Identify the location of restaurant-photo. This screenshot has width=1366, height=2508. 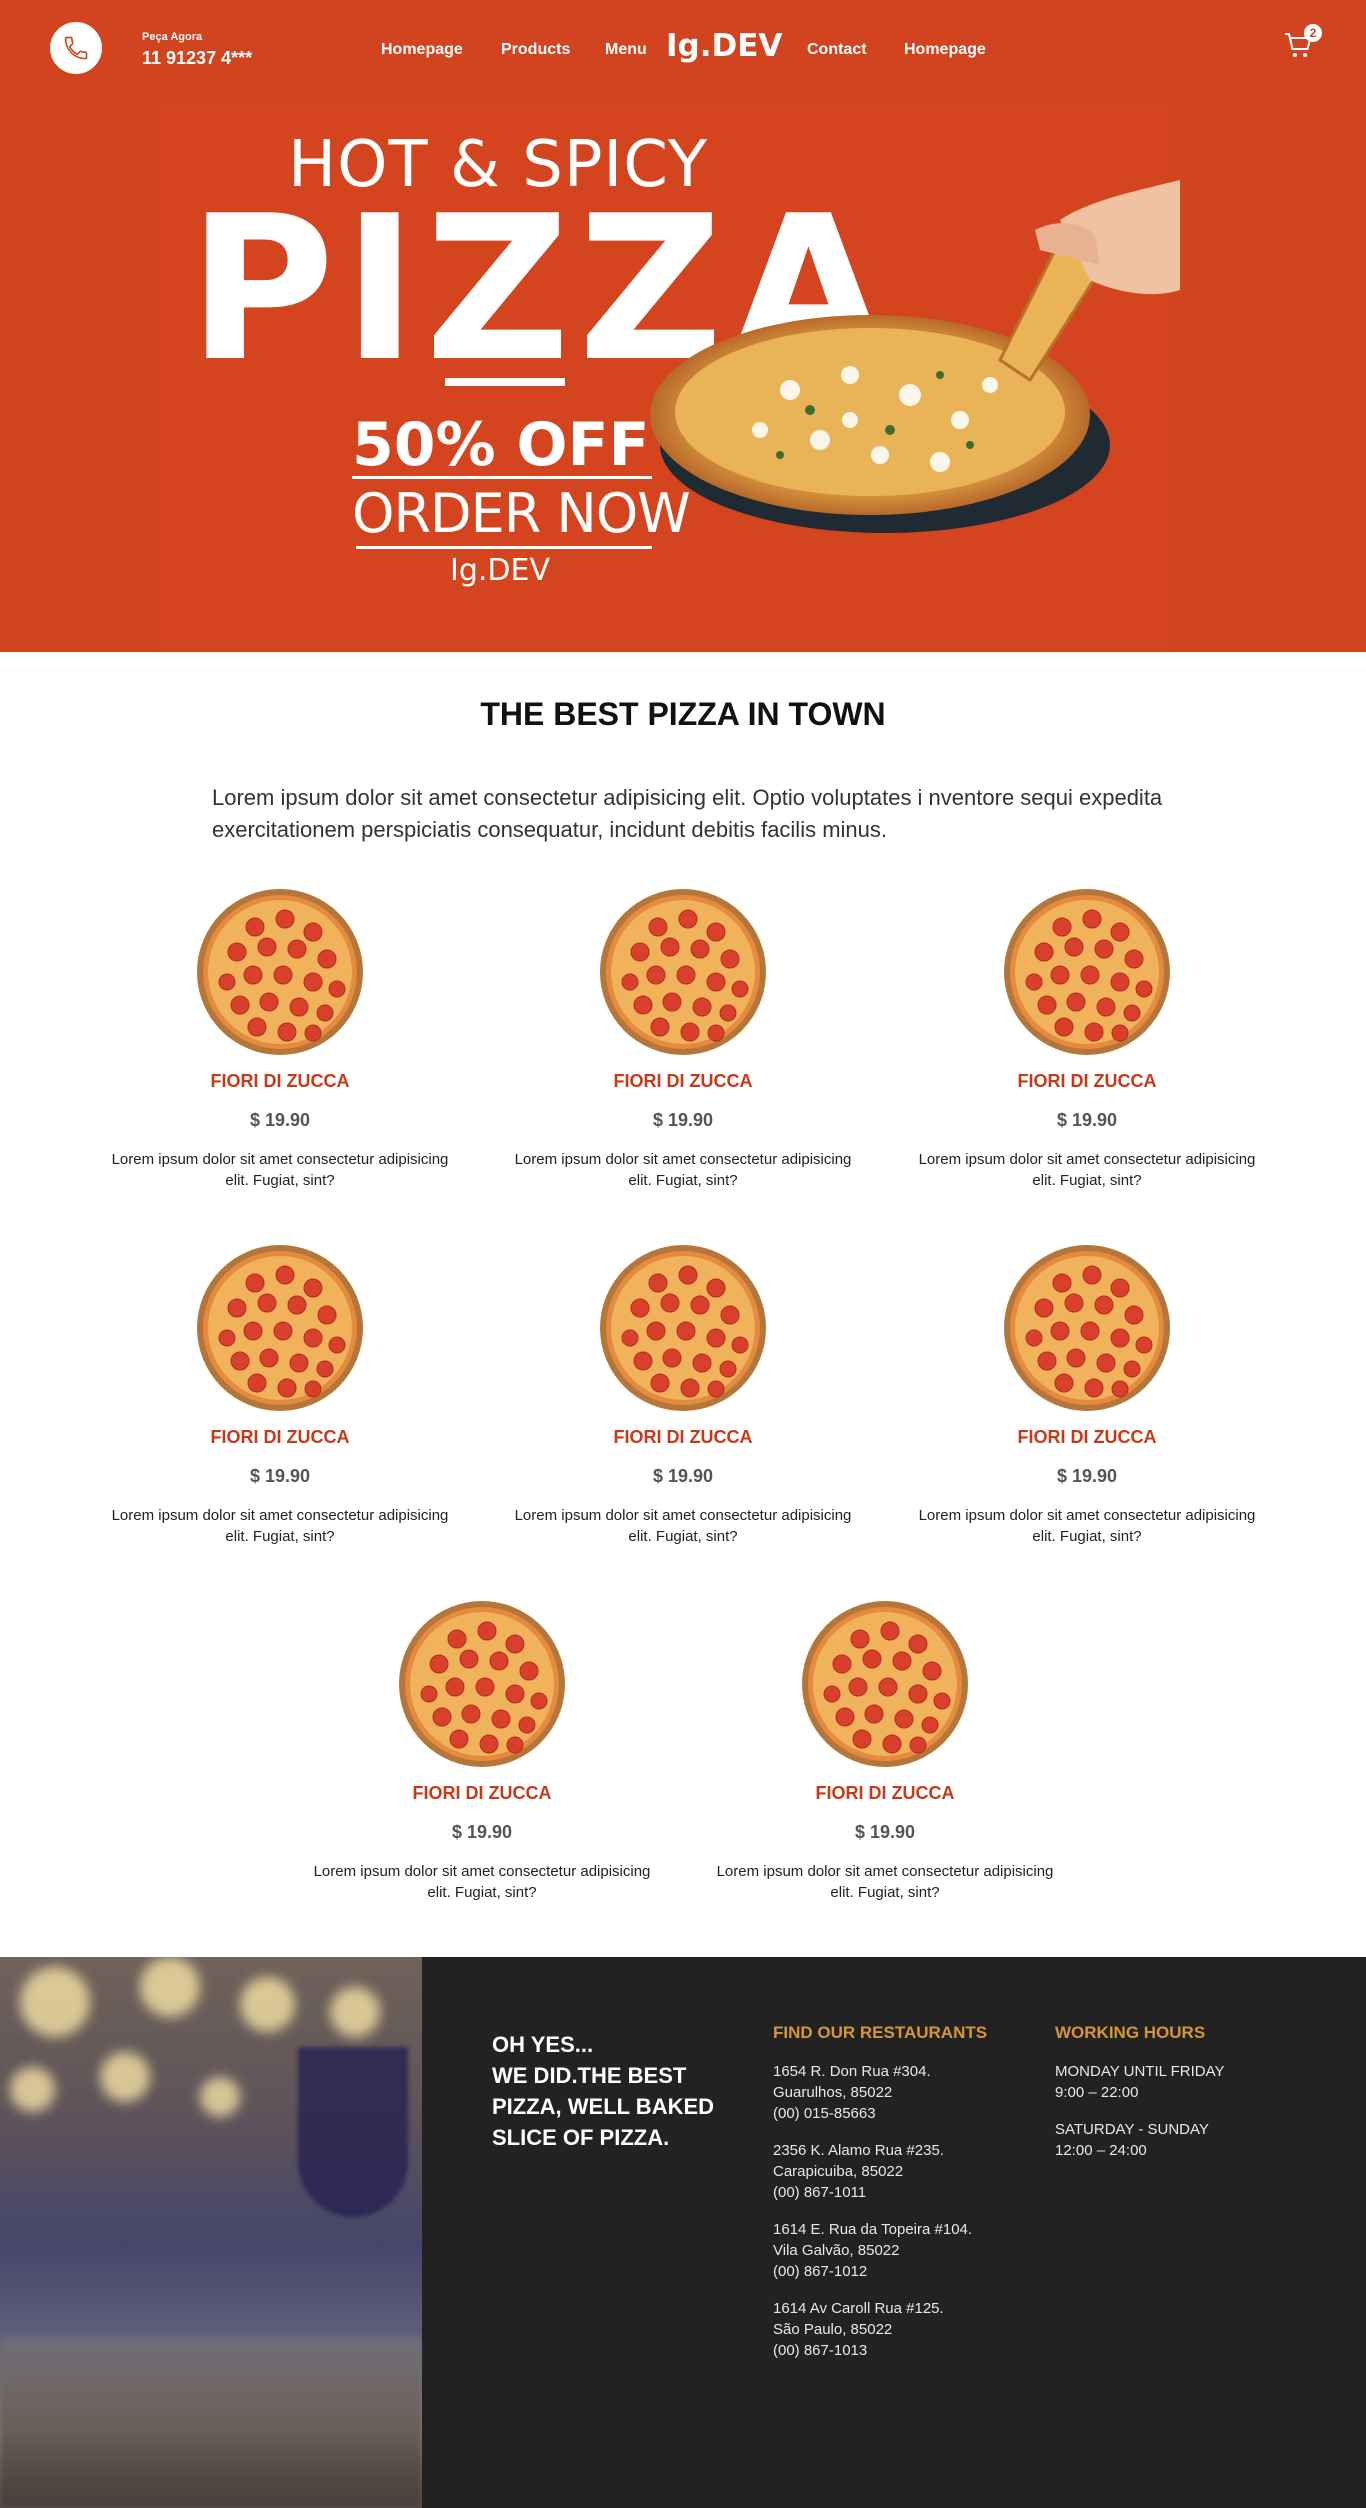
(211, 2232).